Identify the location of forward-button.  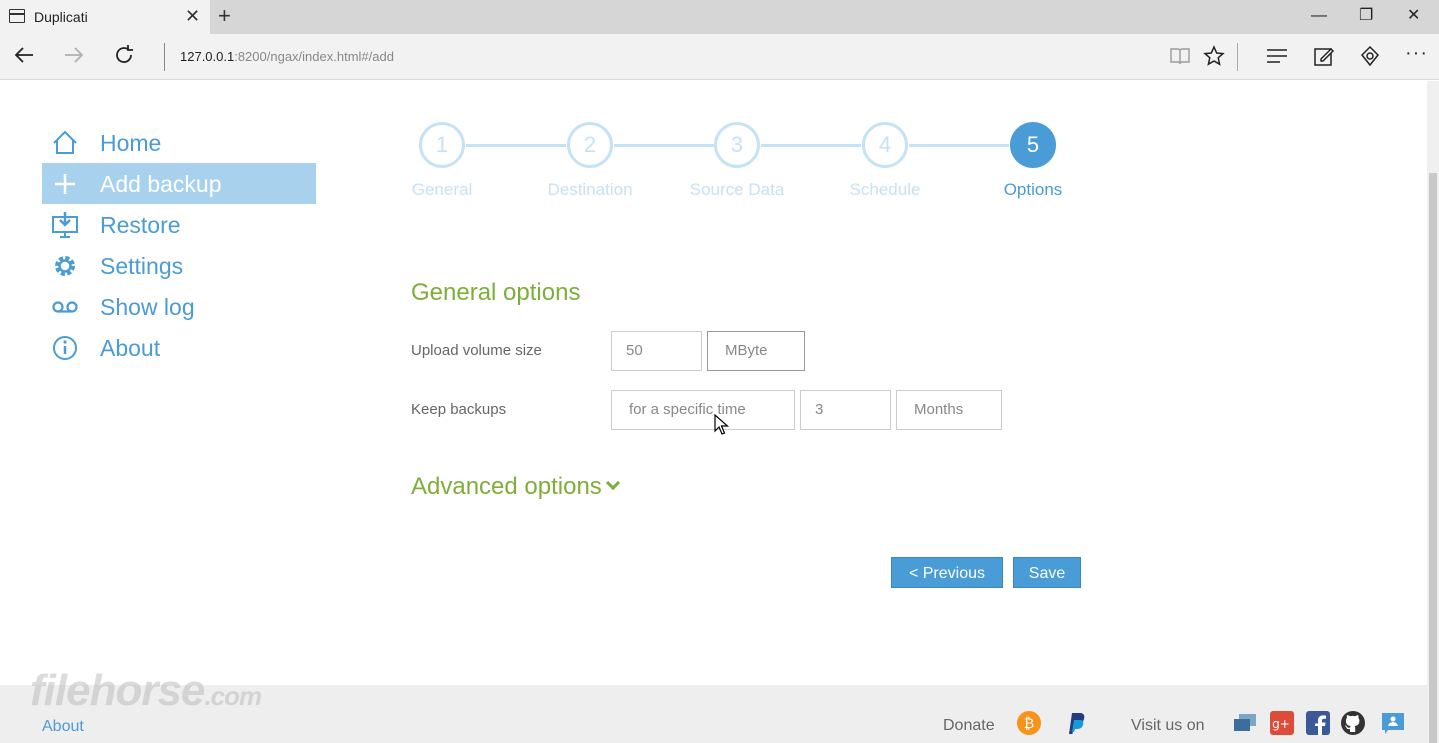
(74, 58).